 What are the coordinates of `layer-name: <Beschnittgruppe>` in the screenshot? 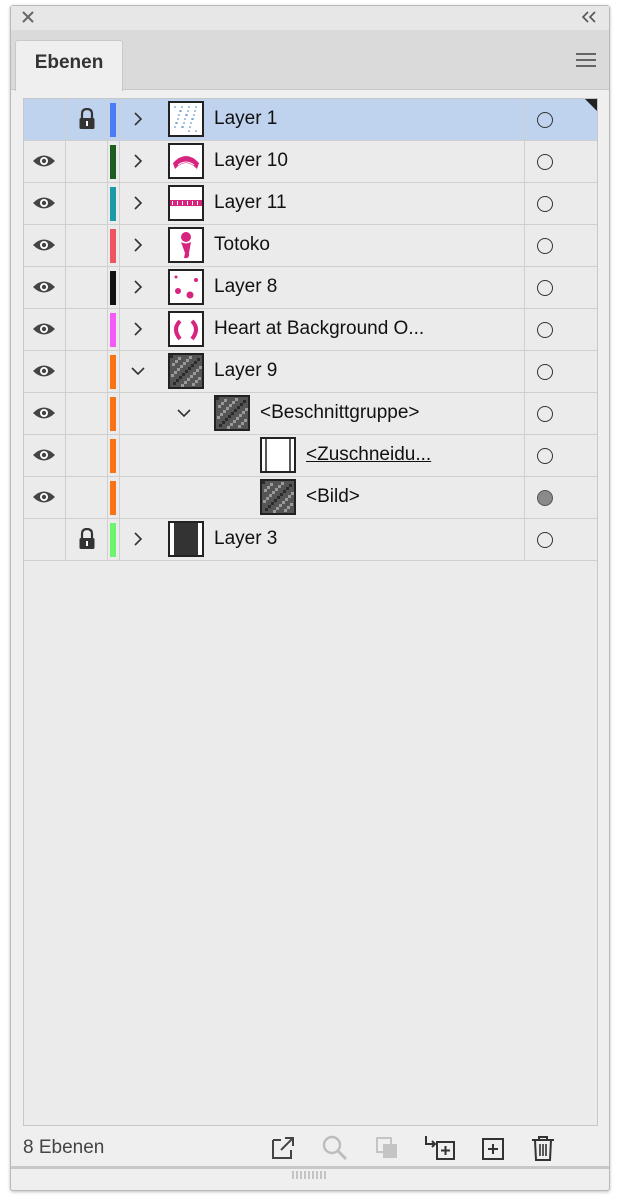 It's located at (340, 413).